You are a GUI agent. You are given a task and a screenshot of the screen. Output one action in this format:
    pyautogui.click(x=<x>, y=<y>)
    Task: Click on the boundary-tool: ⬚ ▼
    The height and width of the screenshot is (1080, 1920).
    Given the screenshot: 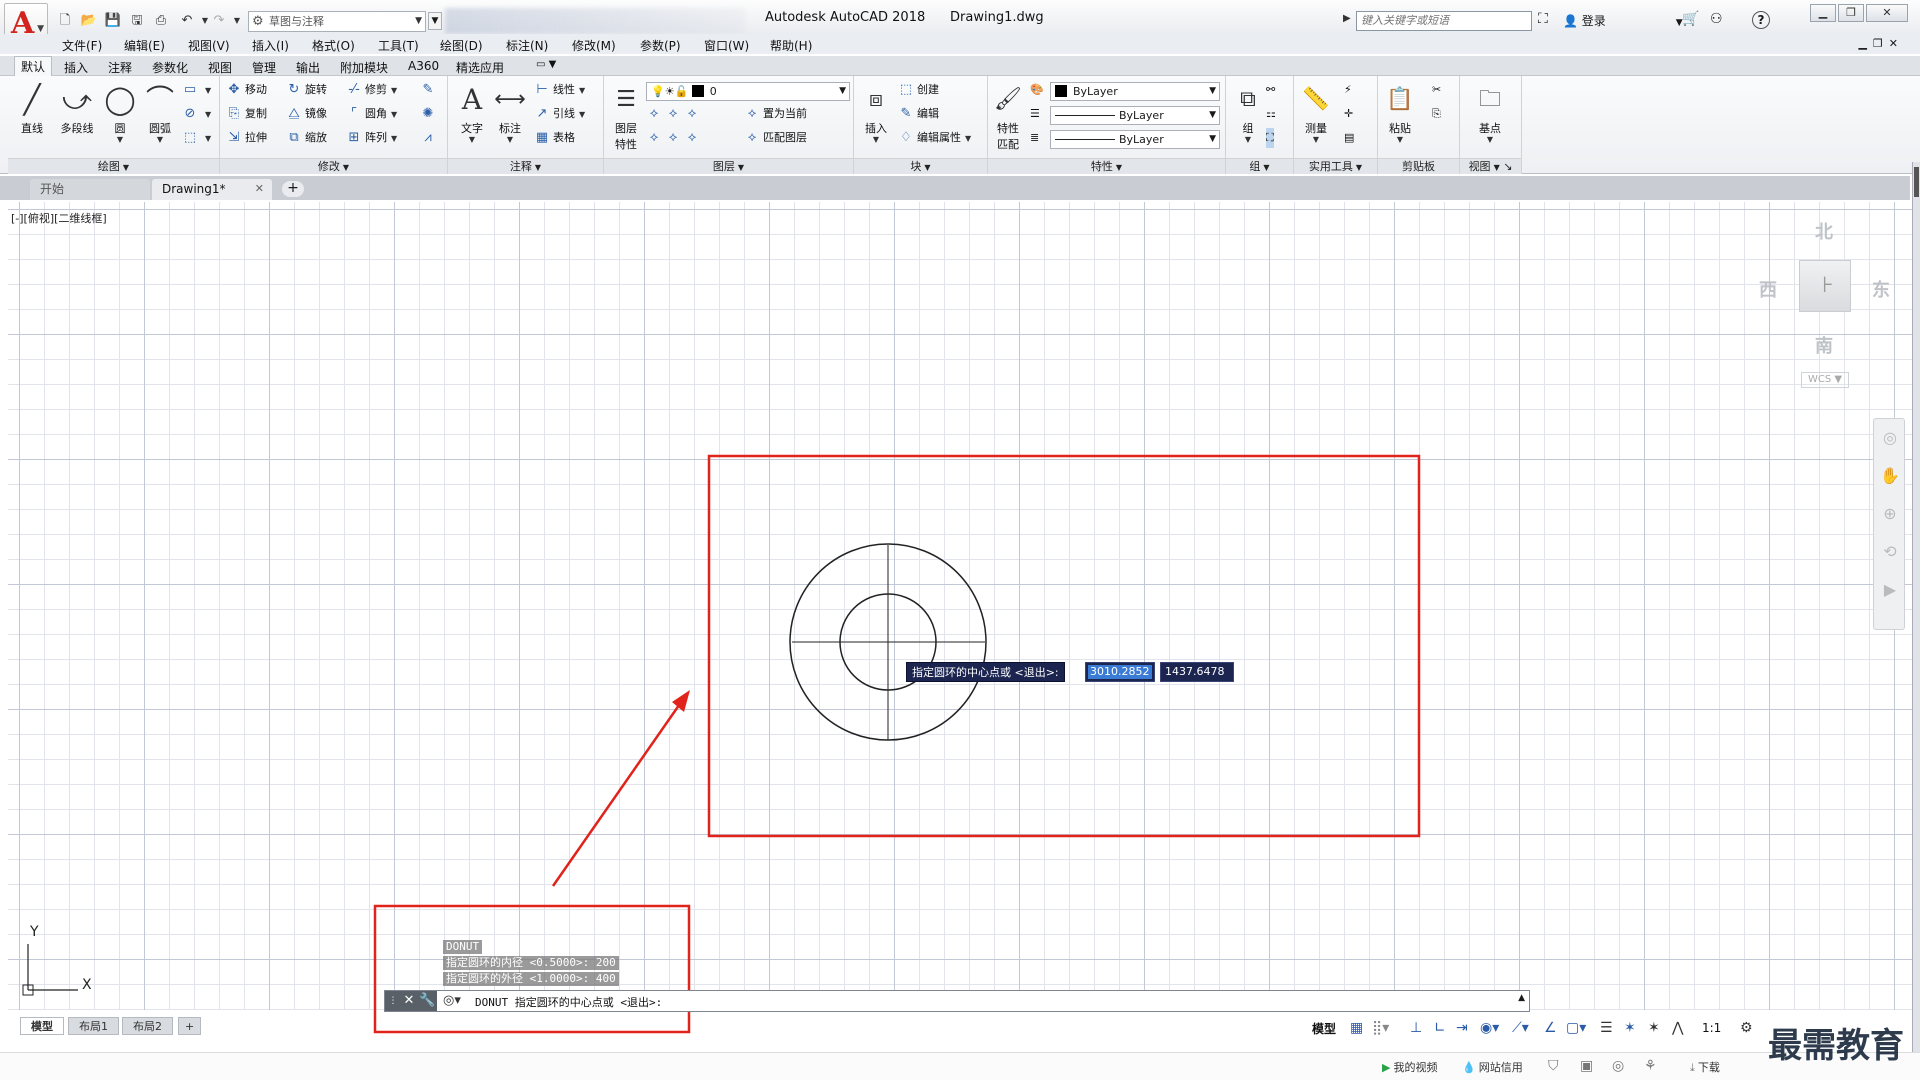 What is the action you would take?
    pyautogui.click(x=196, y=138)
    